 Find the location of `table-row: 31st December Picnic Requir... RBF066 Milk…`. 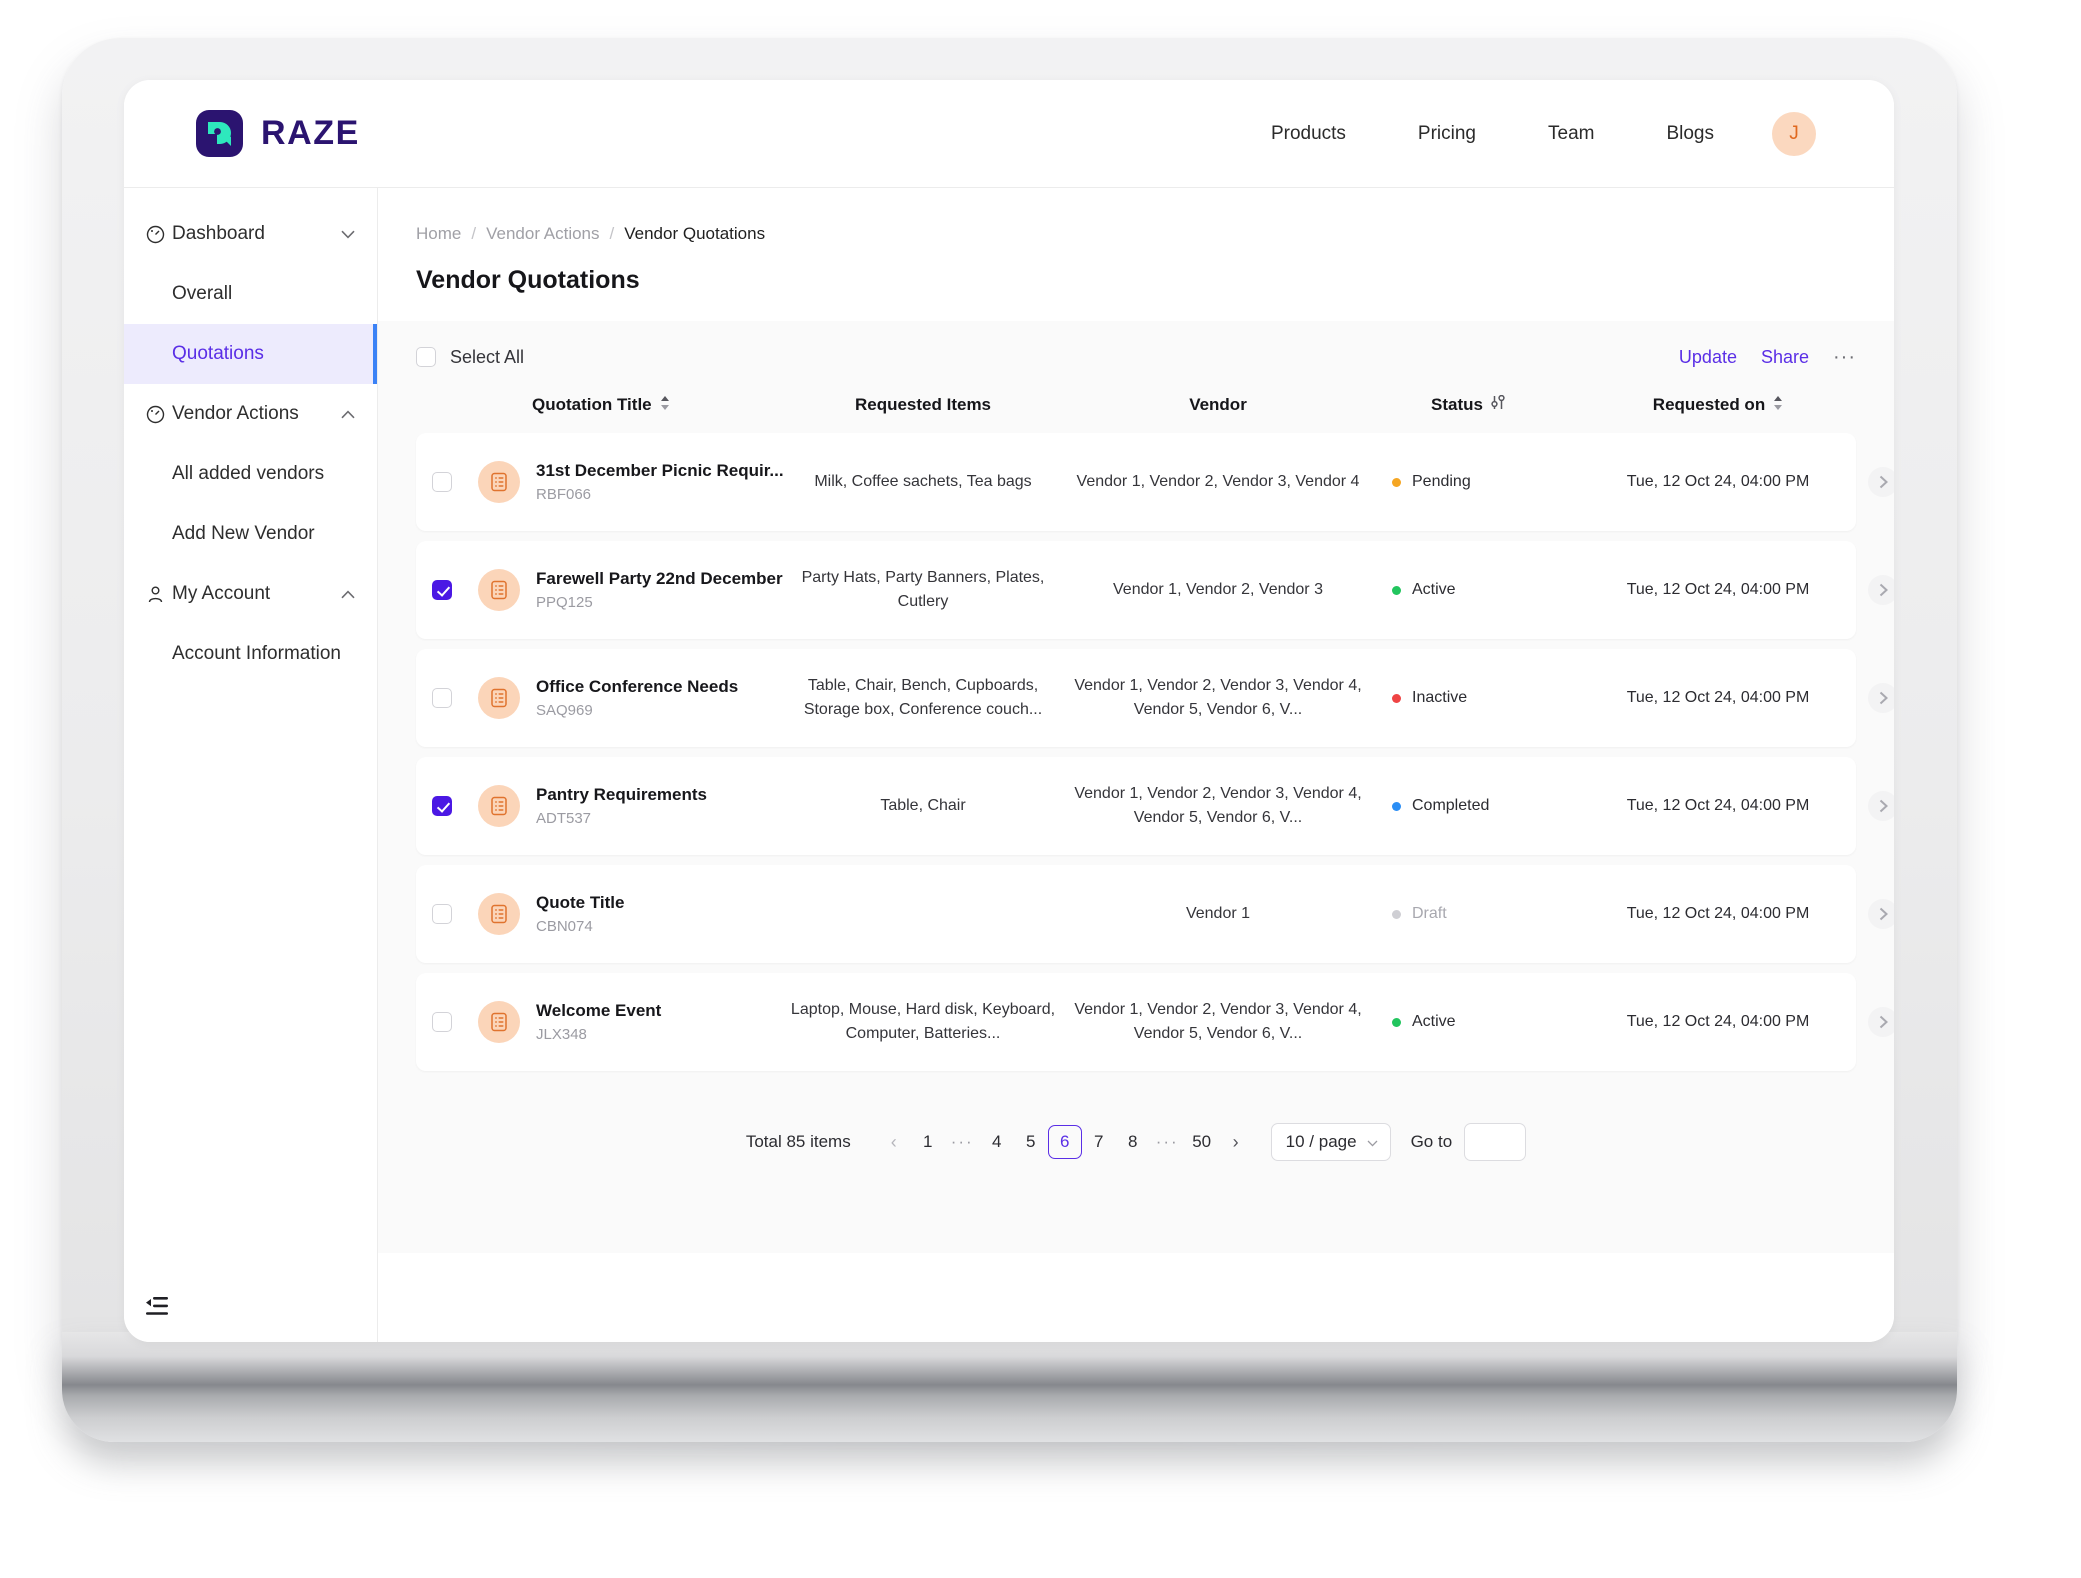

table-row: 31st December Picnic Requir... RBF066 Milk… is located at coordinates (1155, 482).